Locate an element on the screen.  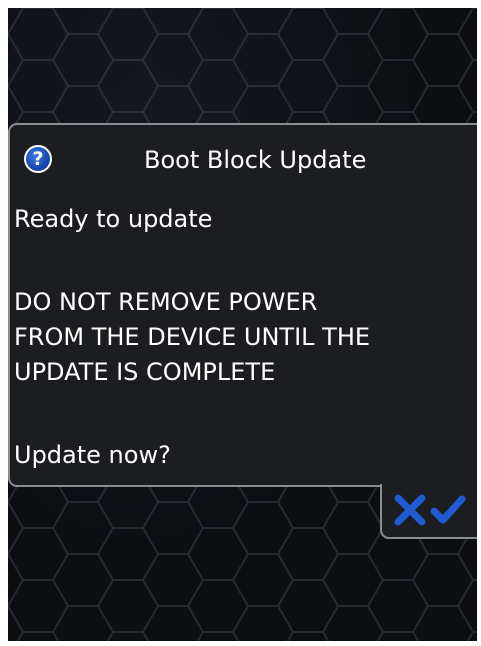
warning-line-2: FROM THE DEVICE UNTIL THE is located at coordinates (192, 337).